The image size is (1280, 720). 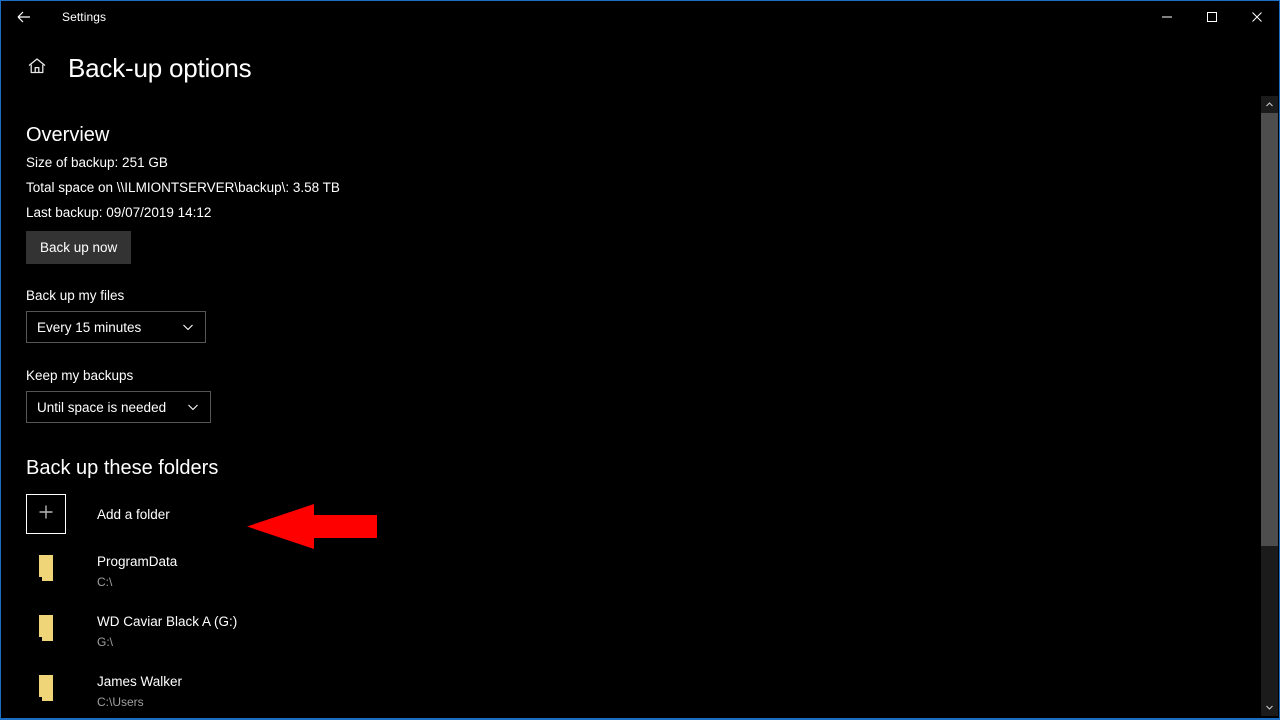 I want to click on red-left-arrow, so click(x=312, y=526).